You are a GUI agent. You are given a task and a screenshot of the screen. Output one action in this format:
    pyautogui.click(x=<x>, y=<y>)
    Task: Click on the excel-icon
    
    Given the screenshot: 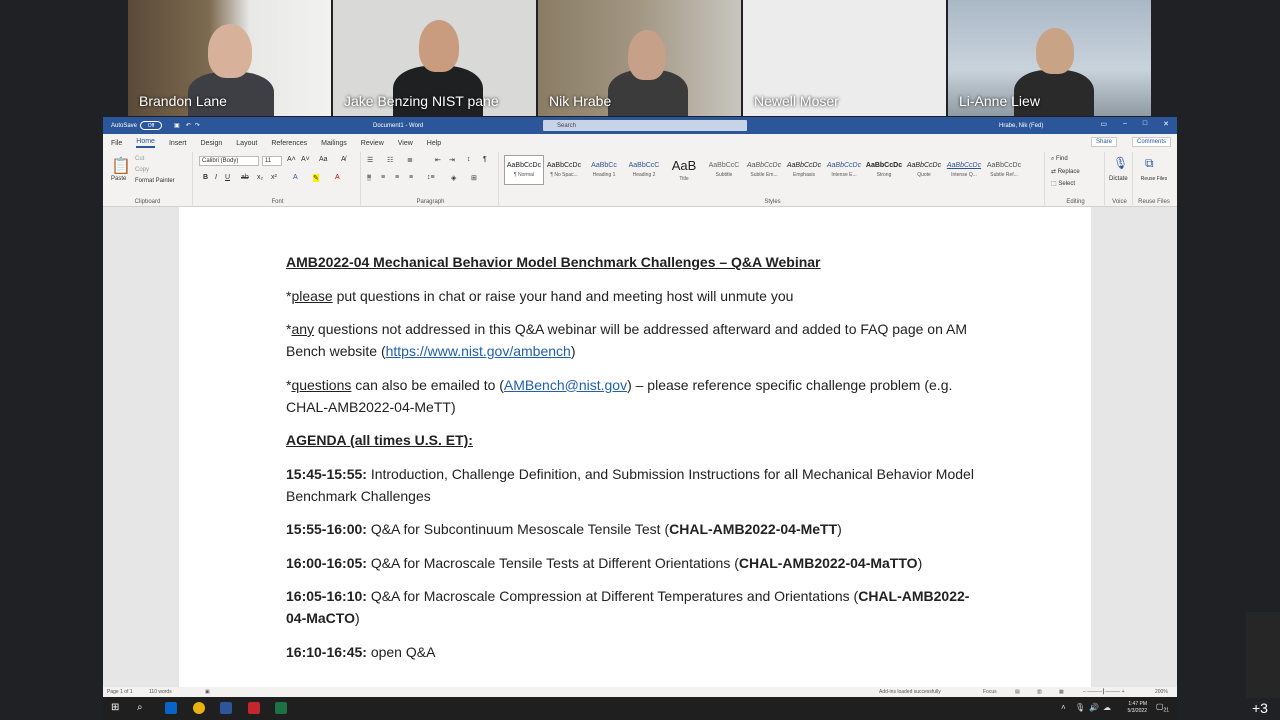 What is the action you would take?
    pyautogui.click(x=281, y=708)
    